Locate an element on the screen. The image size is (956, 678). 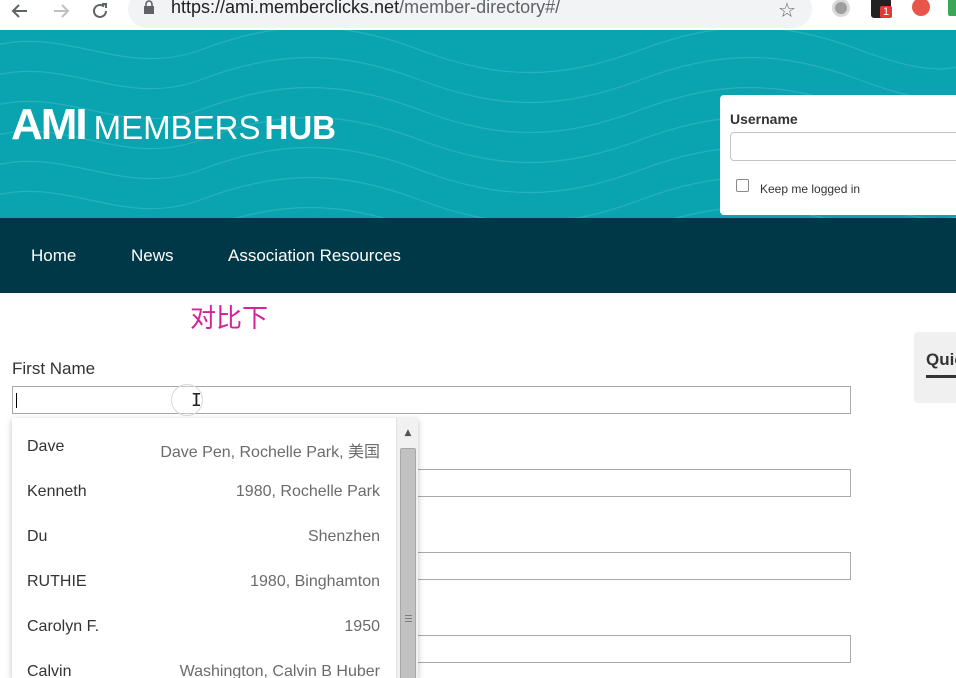
autocomplete-item-detail: 1980, Rochelle Park is located at coordinates (307, 491).